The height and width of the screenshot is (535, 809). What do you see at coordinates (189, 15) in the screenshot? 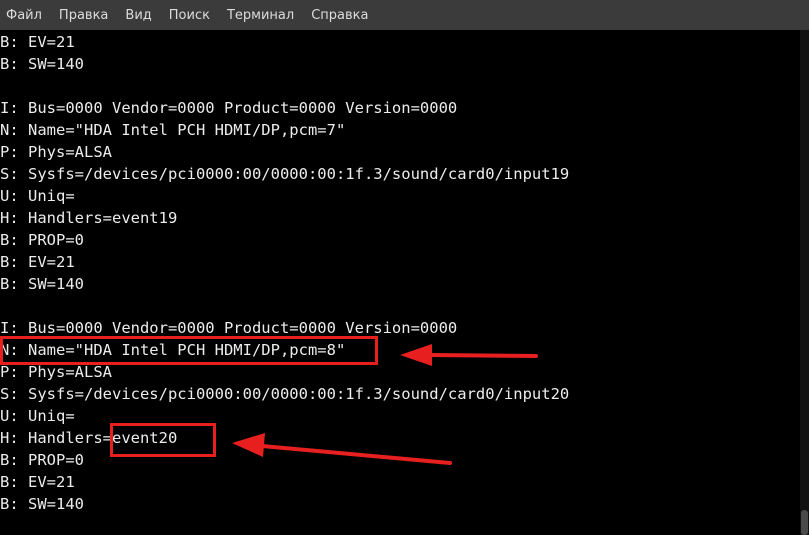
I see `menu-search: Поиск` at bounding box center [189, 15].